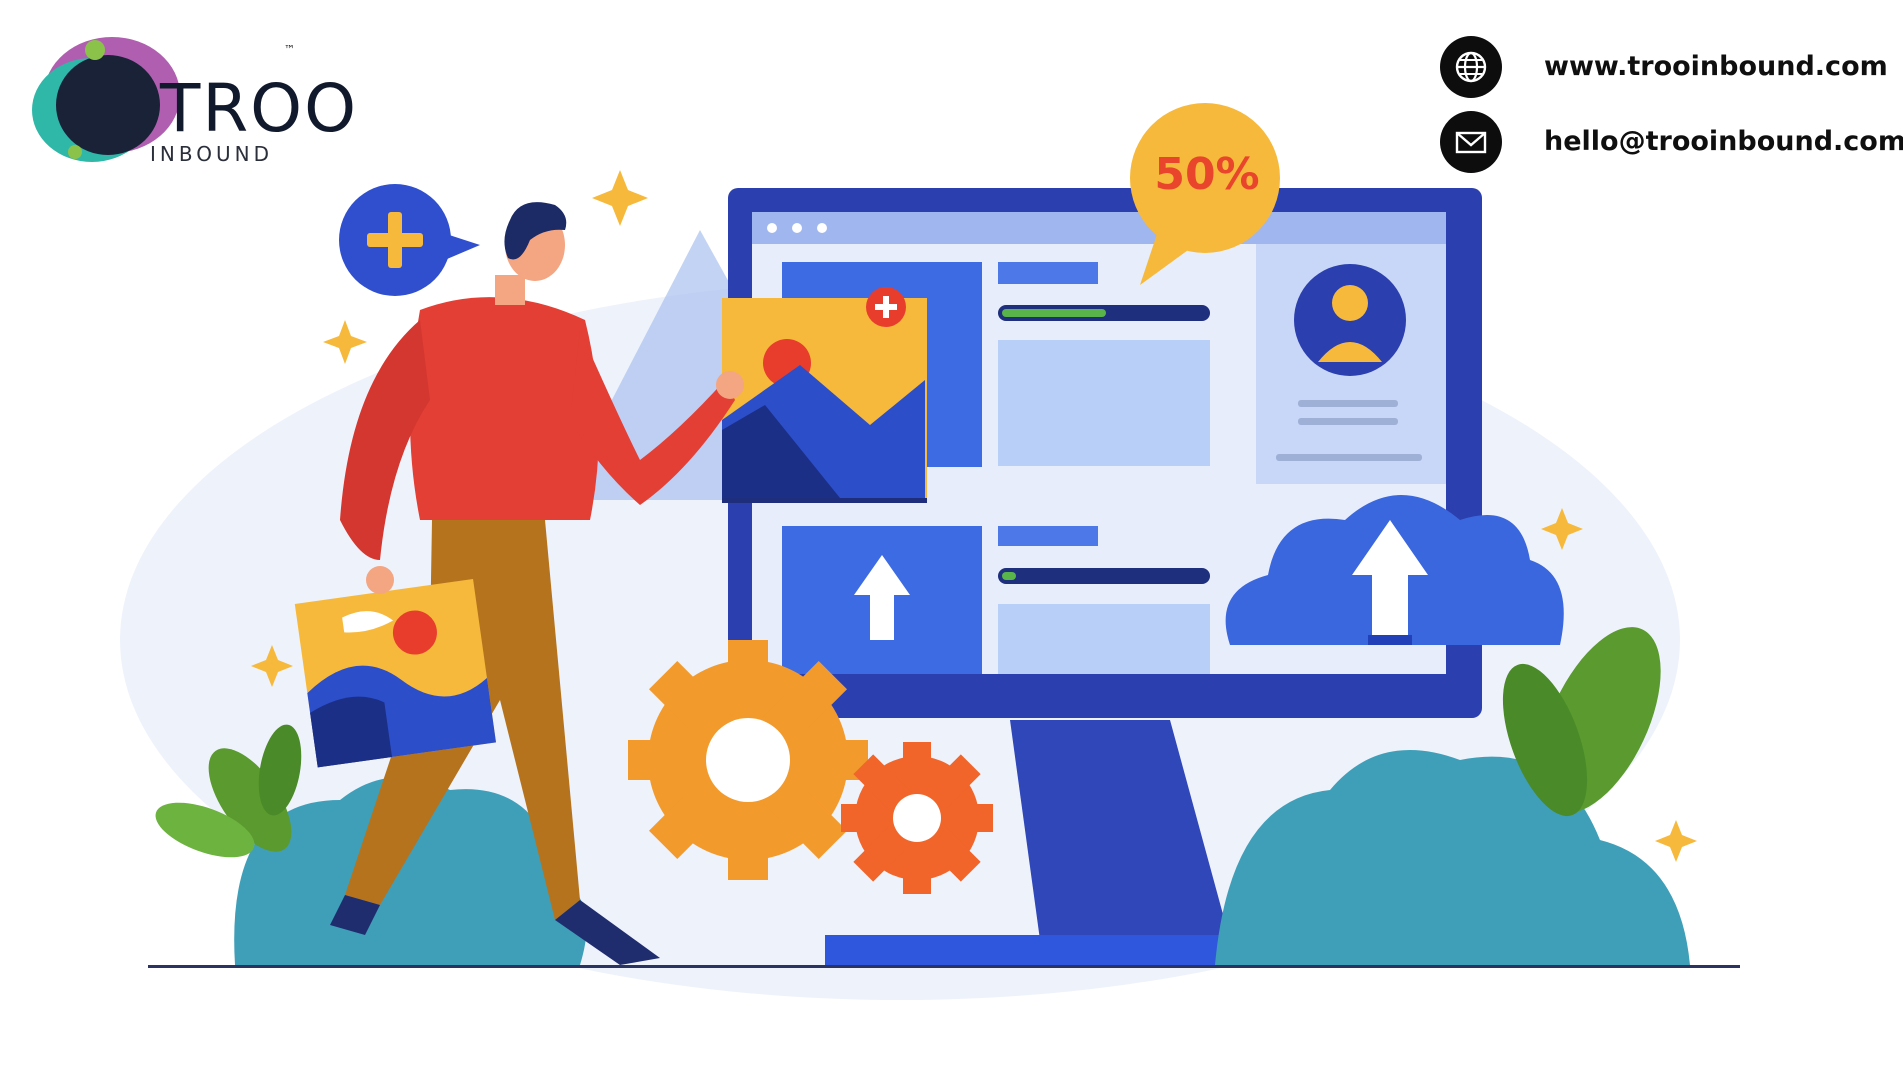 The width and height of the screenshot is (1903, 1083). I want to click on progress-track, so click(1104, 576).